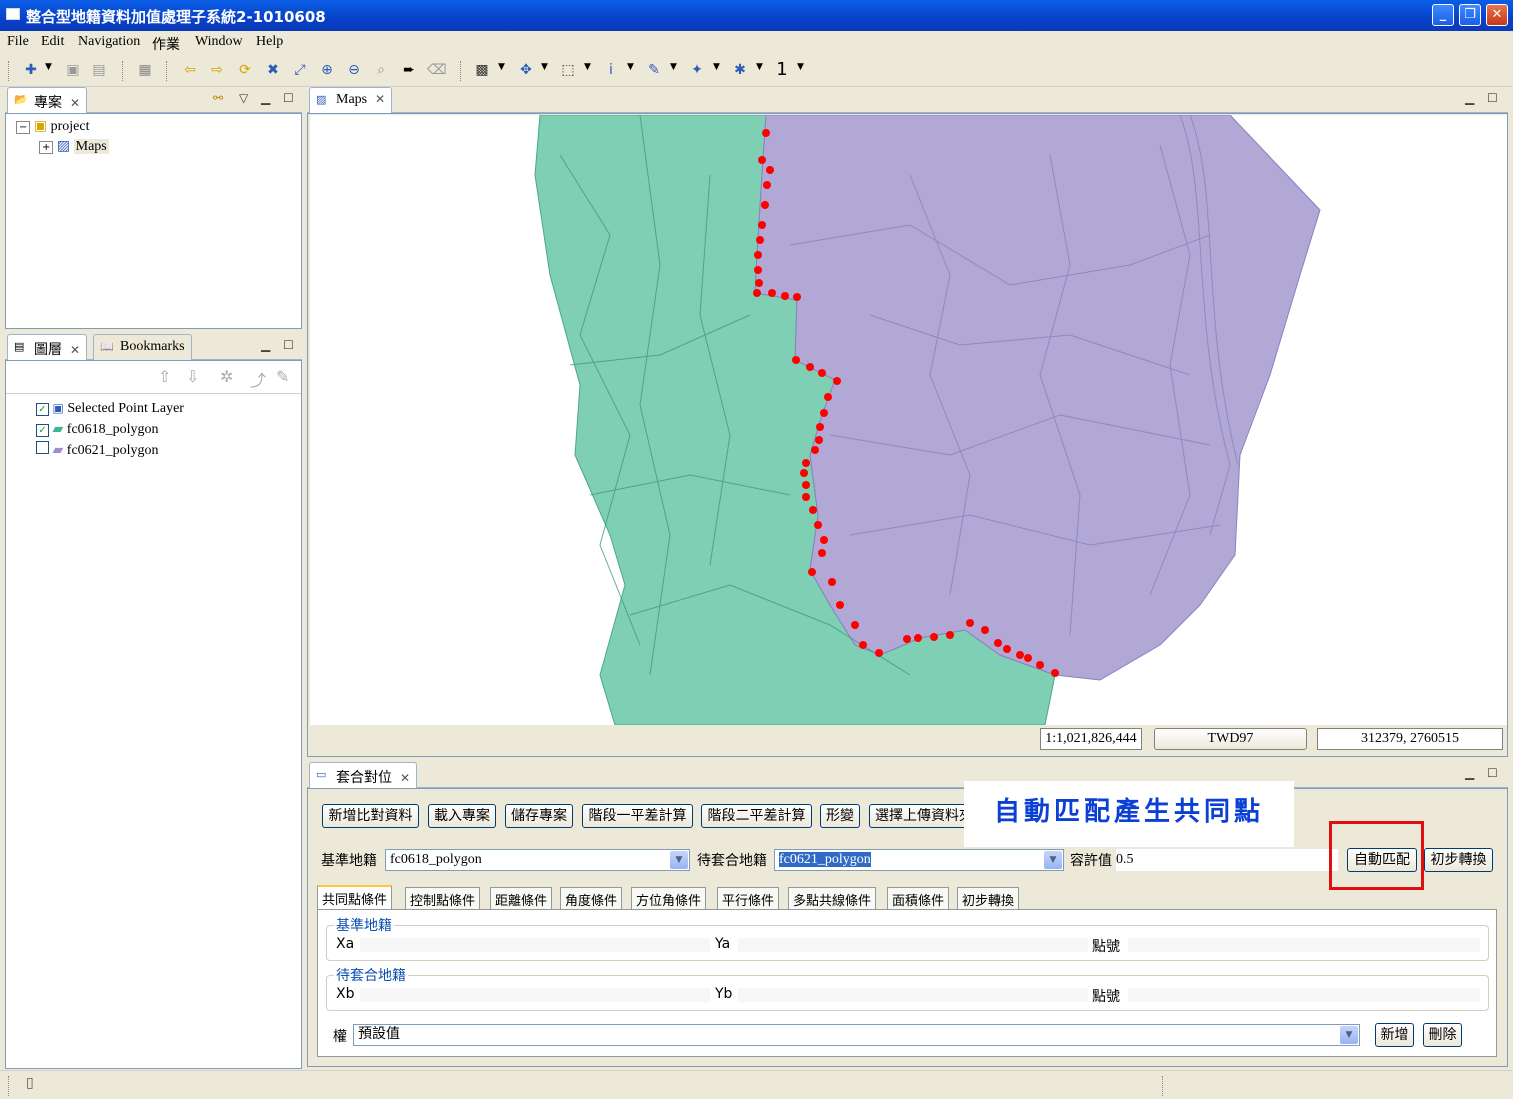 This screenshot has width=1513, height=1099. What do you see at coordinates (218, 98) in the screenshot?
I see `link-icon: ⚯` at bounding box center [218, 98].